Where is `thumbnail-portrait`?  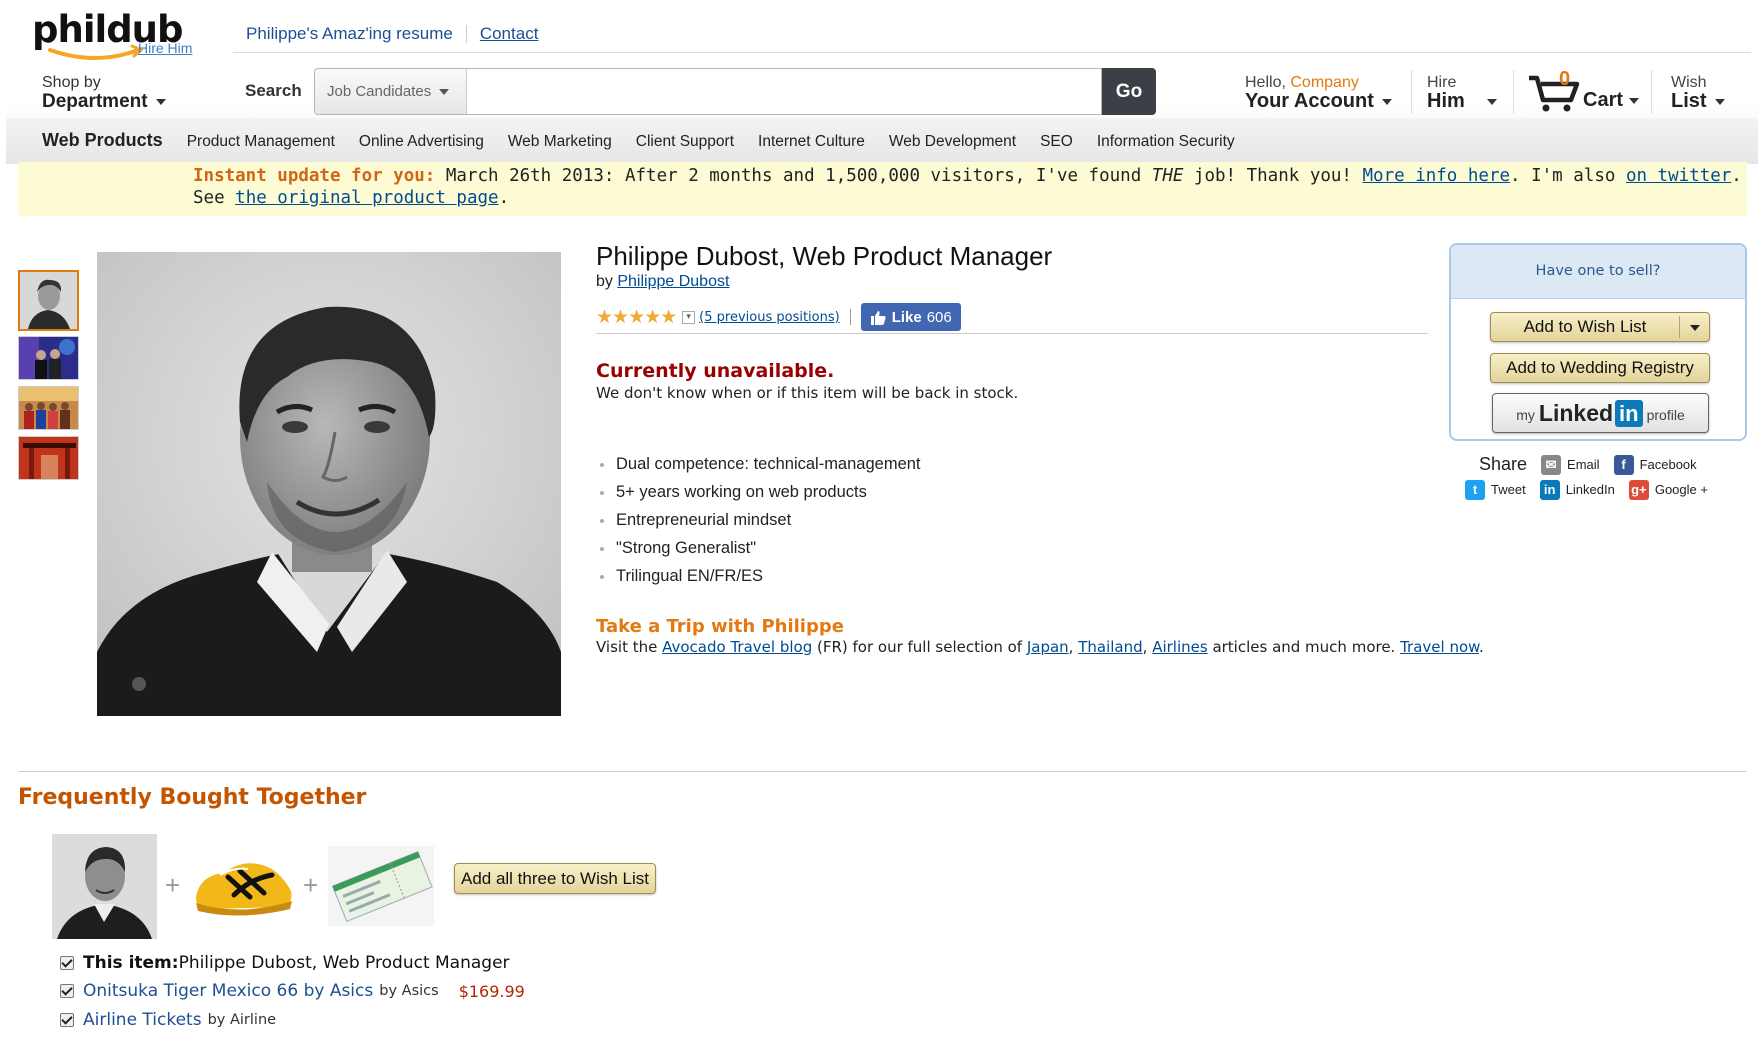 thumbnail-portrait is located at coordinates (48, 300).